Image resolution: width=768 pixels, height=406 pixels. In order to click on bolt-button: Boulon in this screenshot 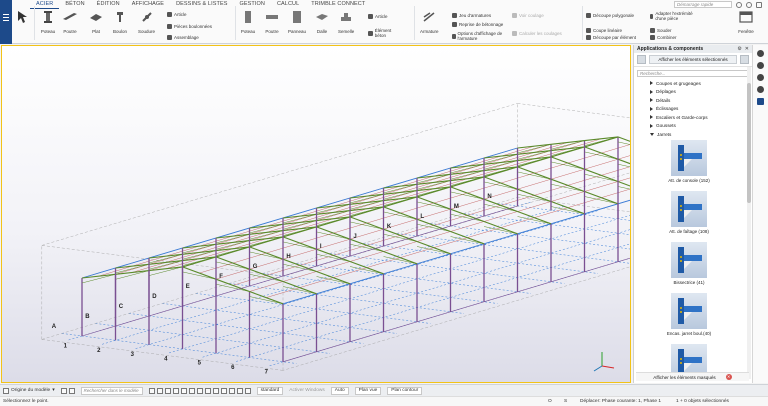, I will do `click(120, 22)`.